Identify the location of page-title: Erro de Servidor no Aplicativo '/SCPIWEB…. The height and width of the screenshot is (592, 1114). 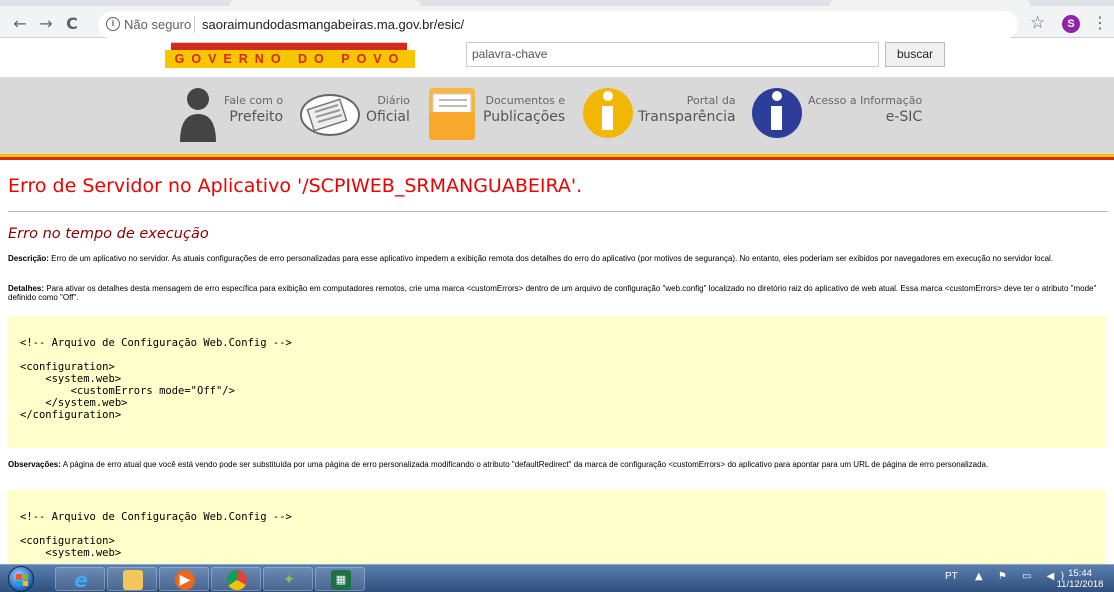
(295, 186).